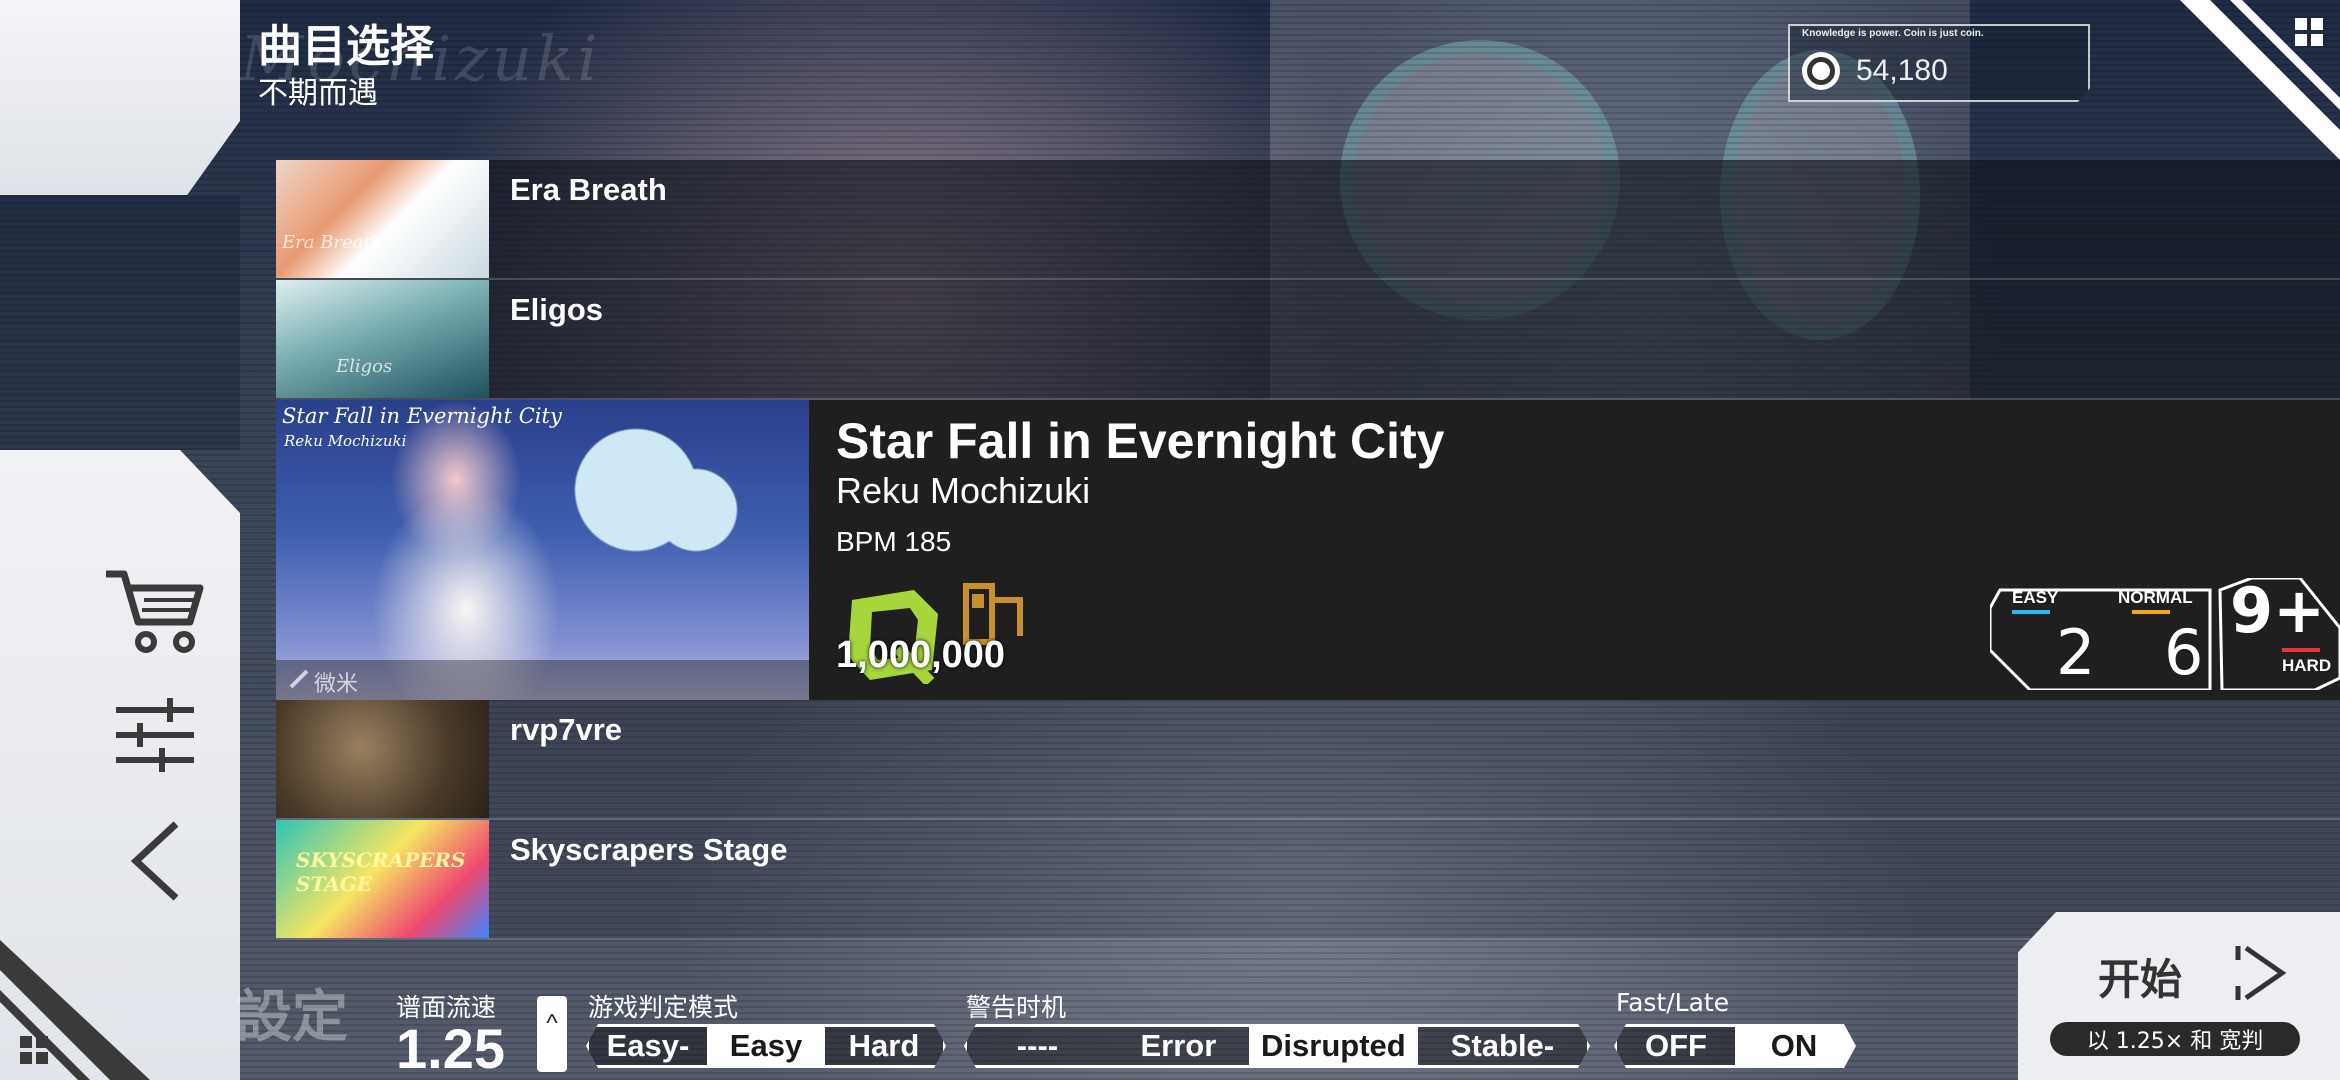 Image resolution: width=2340 pixels, height=1080 pixels. I want to click on selected-song-title: Star Fall in Evernight City, so click(1140, 441).